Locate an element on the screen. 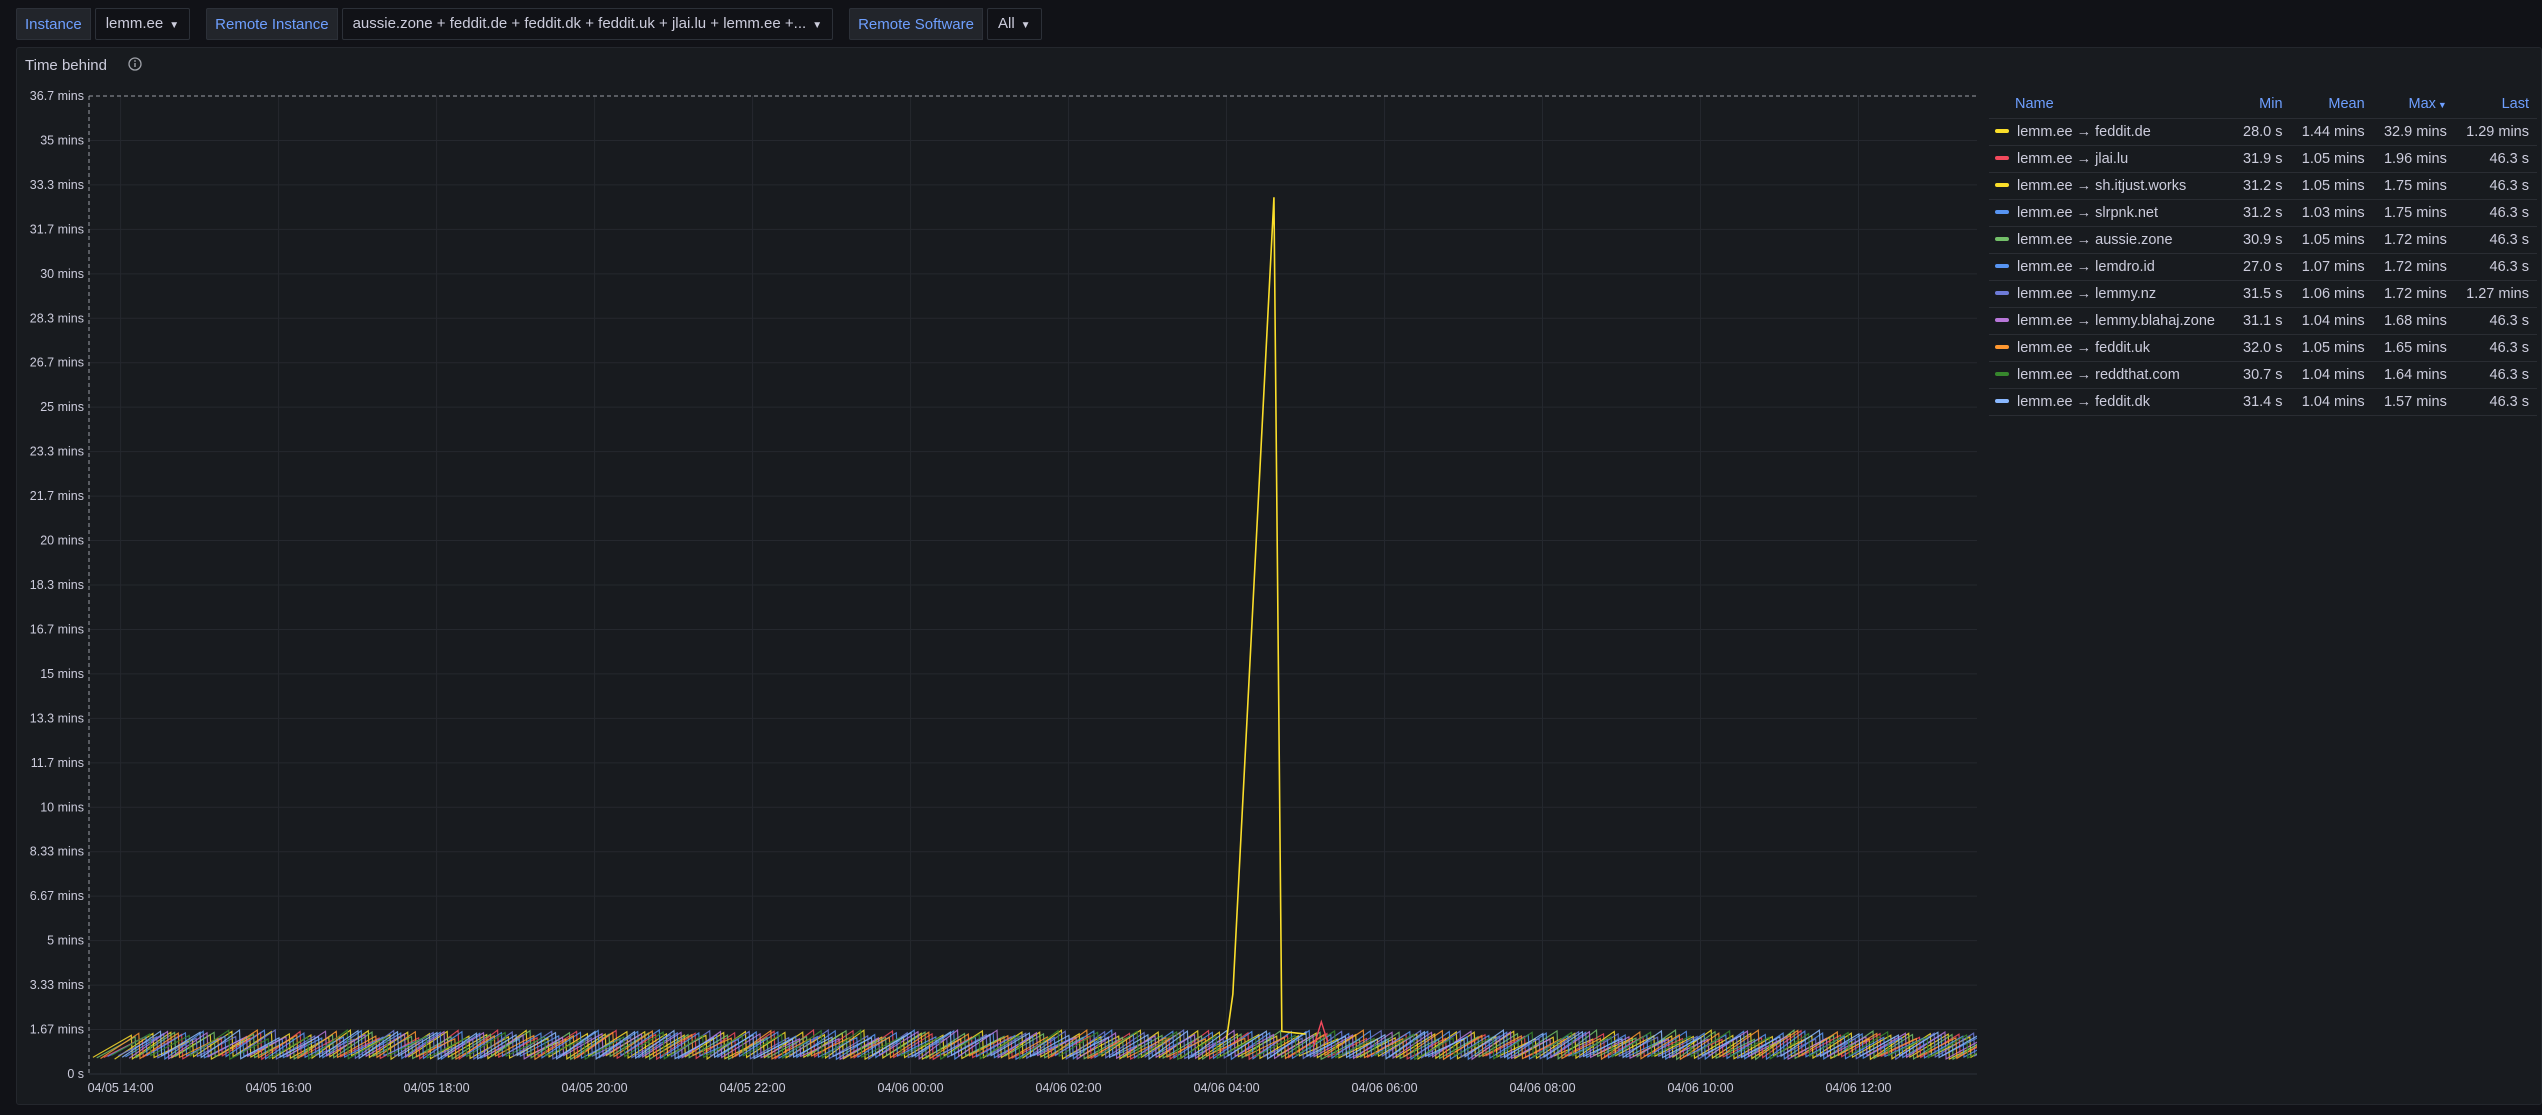 The height and width of the screenshot is (1115, 2542). legend-series-name: lemm.ee → lemdro.id is located at coordinates (2111, 267).